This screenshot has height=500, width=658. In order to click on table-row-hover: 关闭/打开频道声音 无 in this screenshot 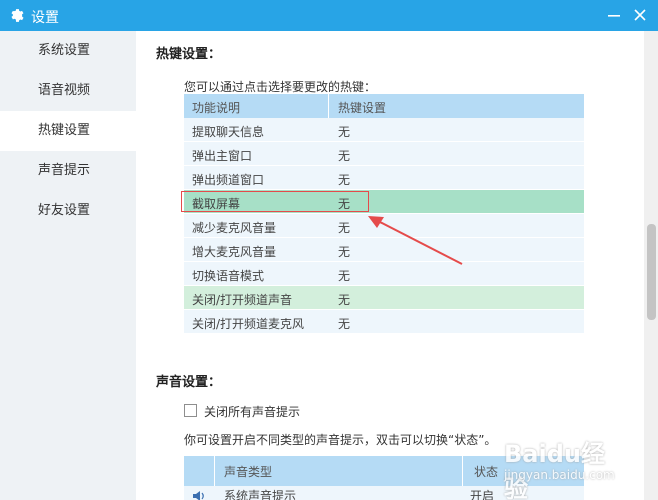, I will do `click(384, 298)`.